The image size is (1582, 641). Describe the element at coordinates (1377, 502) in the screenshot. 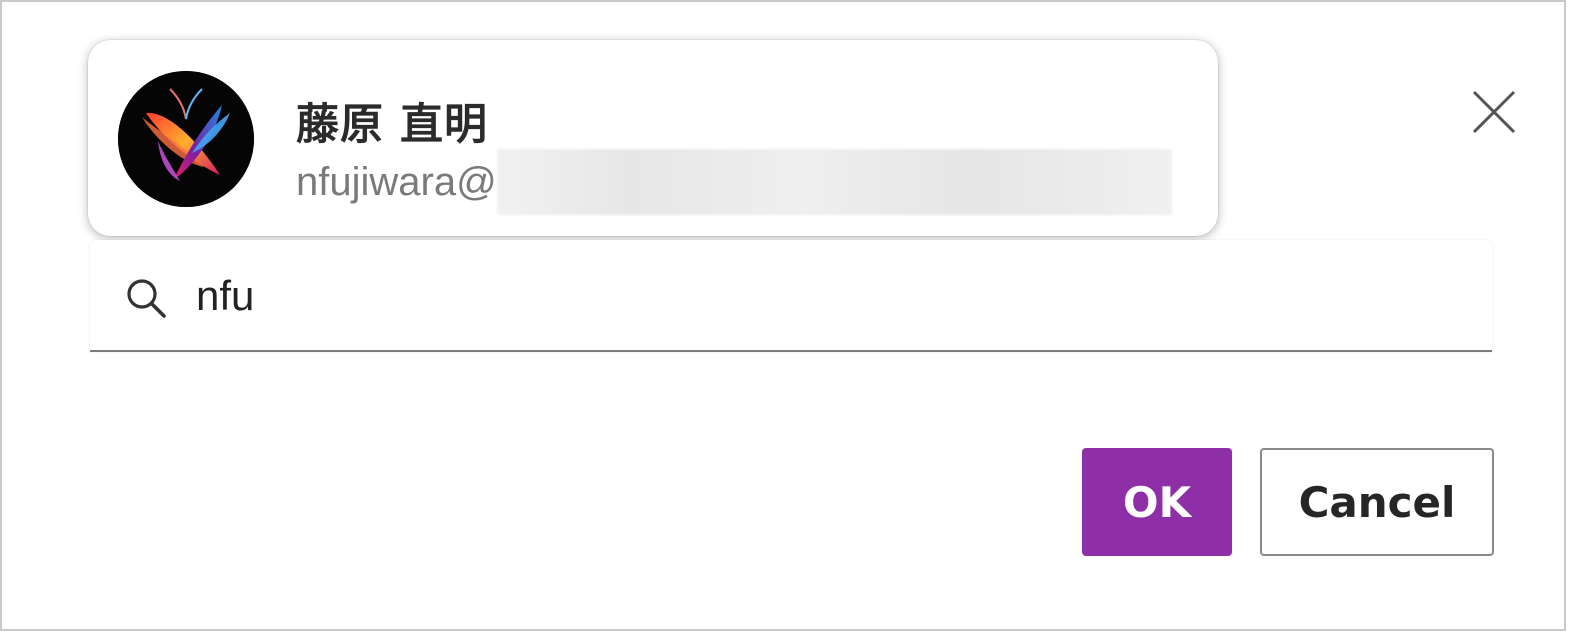

I see `cancel-button: Cancel` at that location.